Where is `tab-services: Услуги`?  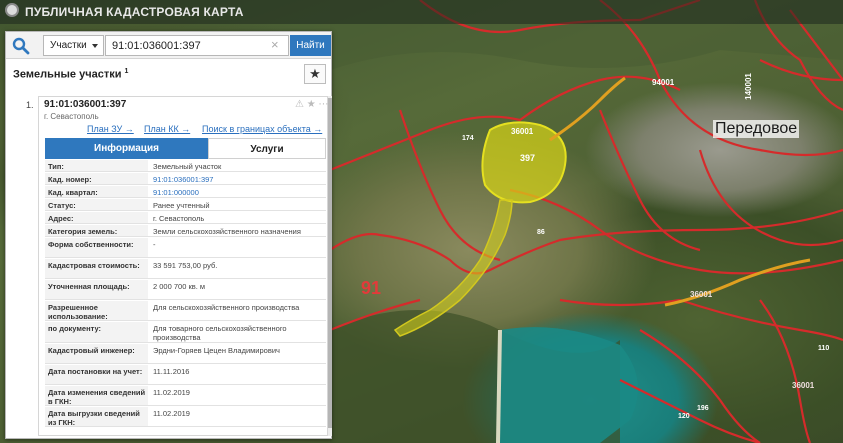 tab-services: Услуги is located at coordinates (267, 148).